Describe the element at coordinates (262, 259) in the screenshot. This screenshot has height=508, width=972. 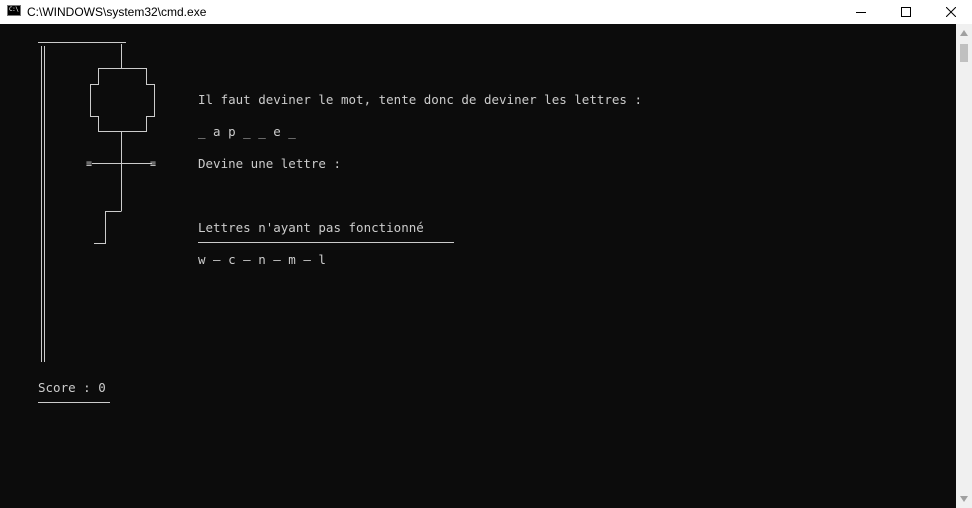
I see `failed-letters-list: w — c — n — m — l` at that location.